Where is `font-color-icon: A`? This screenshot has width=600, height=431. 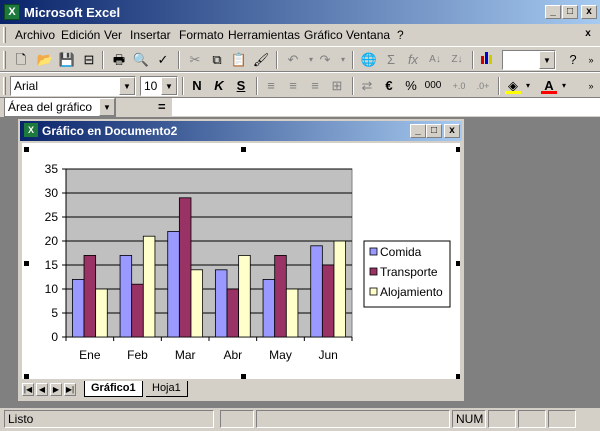 font-color-icon: A is located at coordinates (549, 86).